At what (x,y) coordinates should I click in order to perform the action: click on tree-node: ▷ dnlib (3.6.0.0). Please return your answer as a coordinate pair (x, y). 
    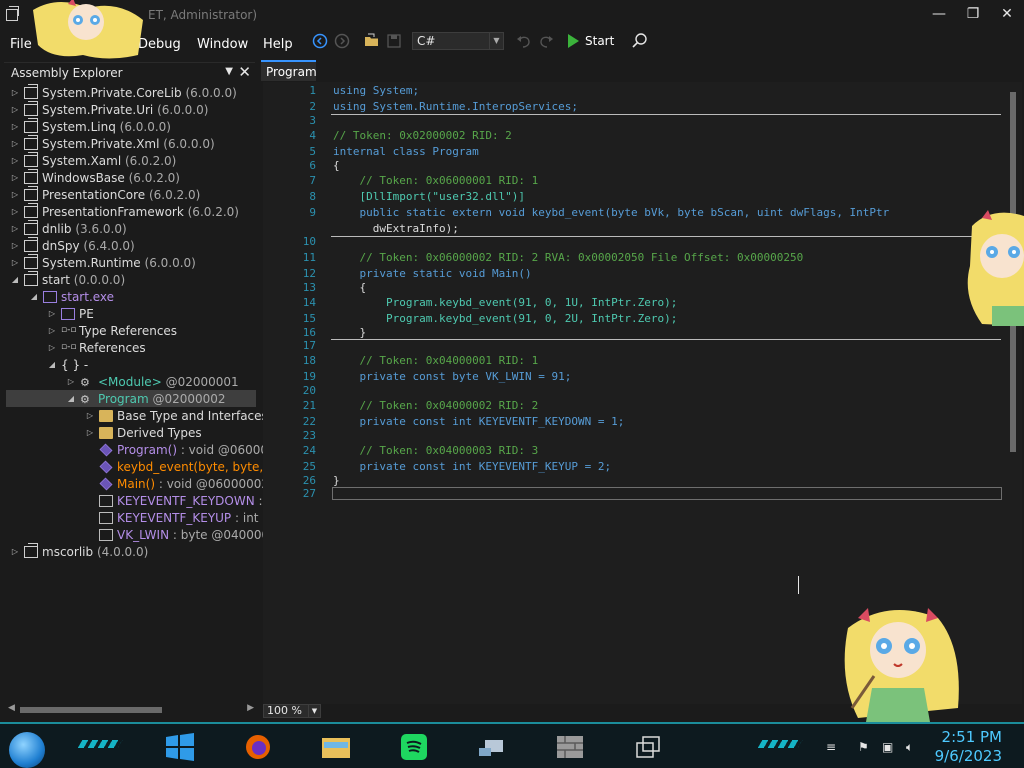
    Looking at the image, I should click on (68, 228).